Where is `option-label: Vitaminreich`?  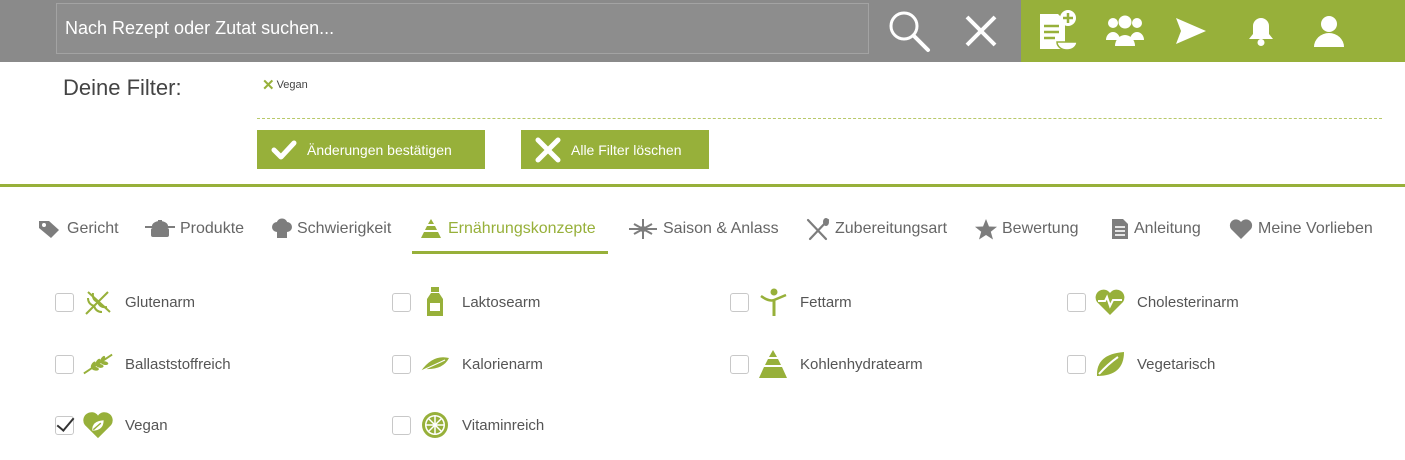
option-label: Vitaminreich is located at coordinates (503, 425).